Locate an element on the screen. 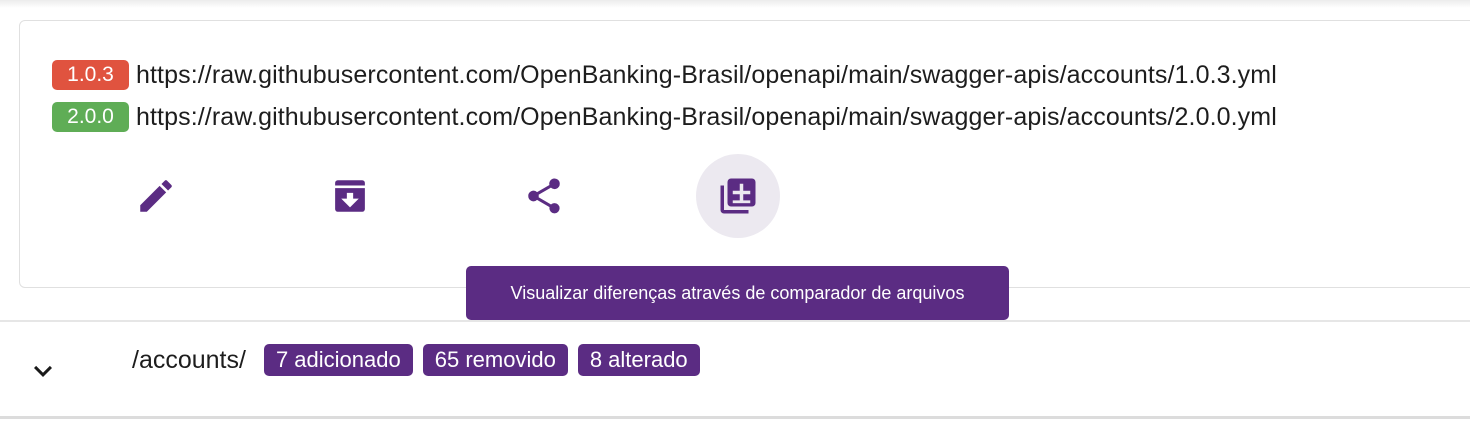  share-button is located at coordinates (544, 196).